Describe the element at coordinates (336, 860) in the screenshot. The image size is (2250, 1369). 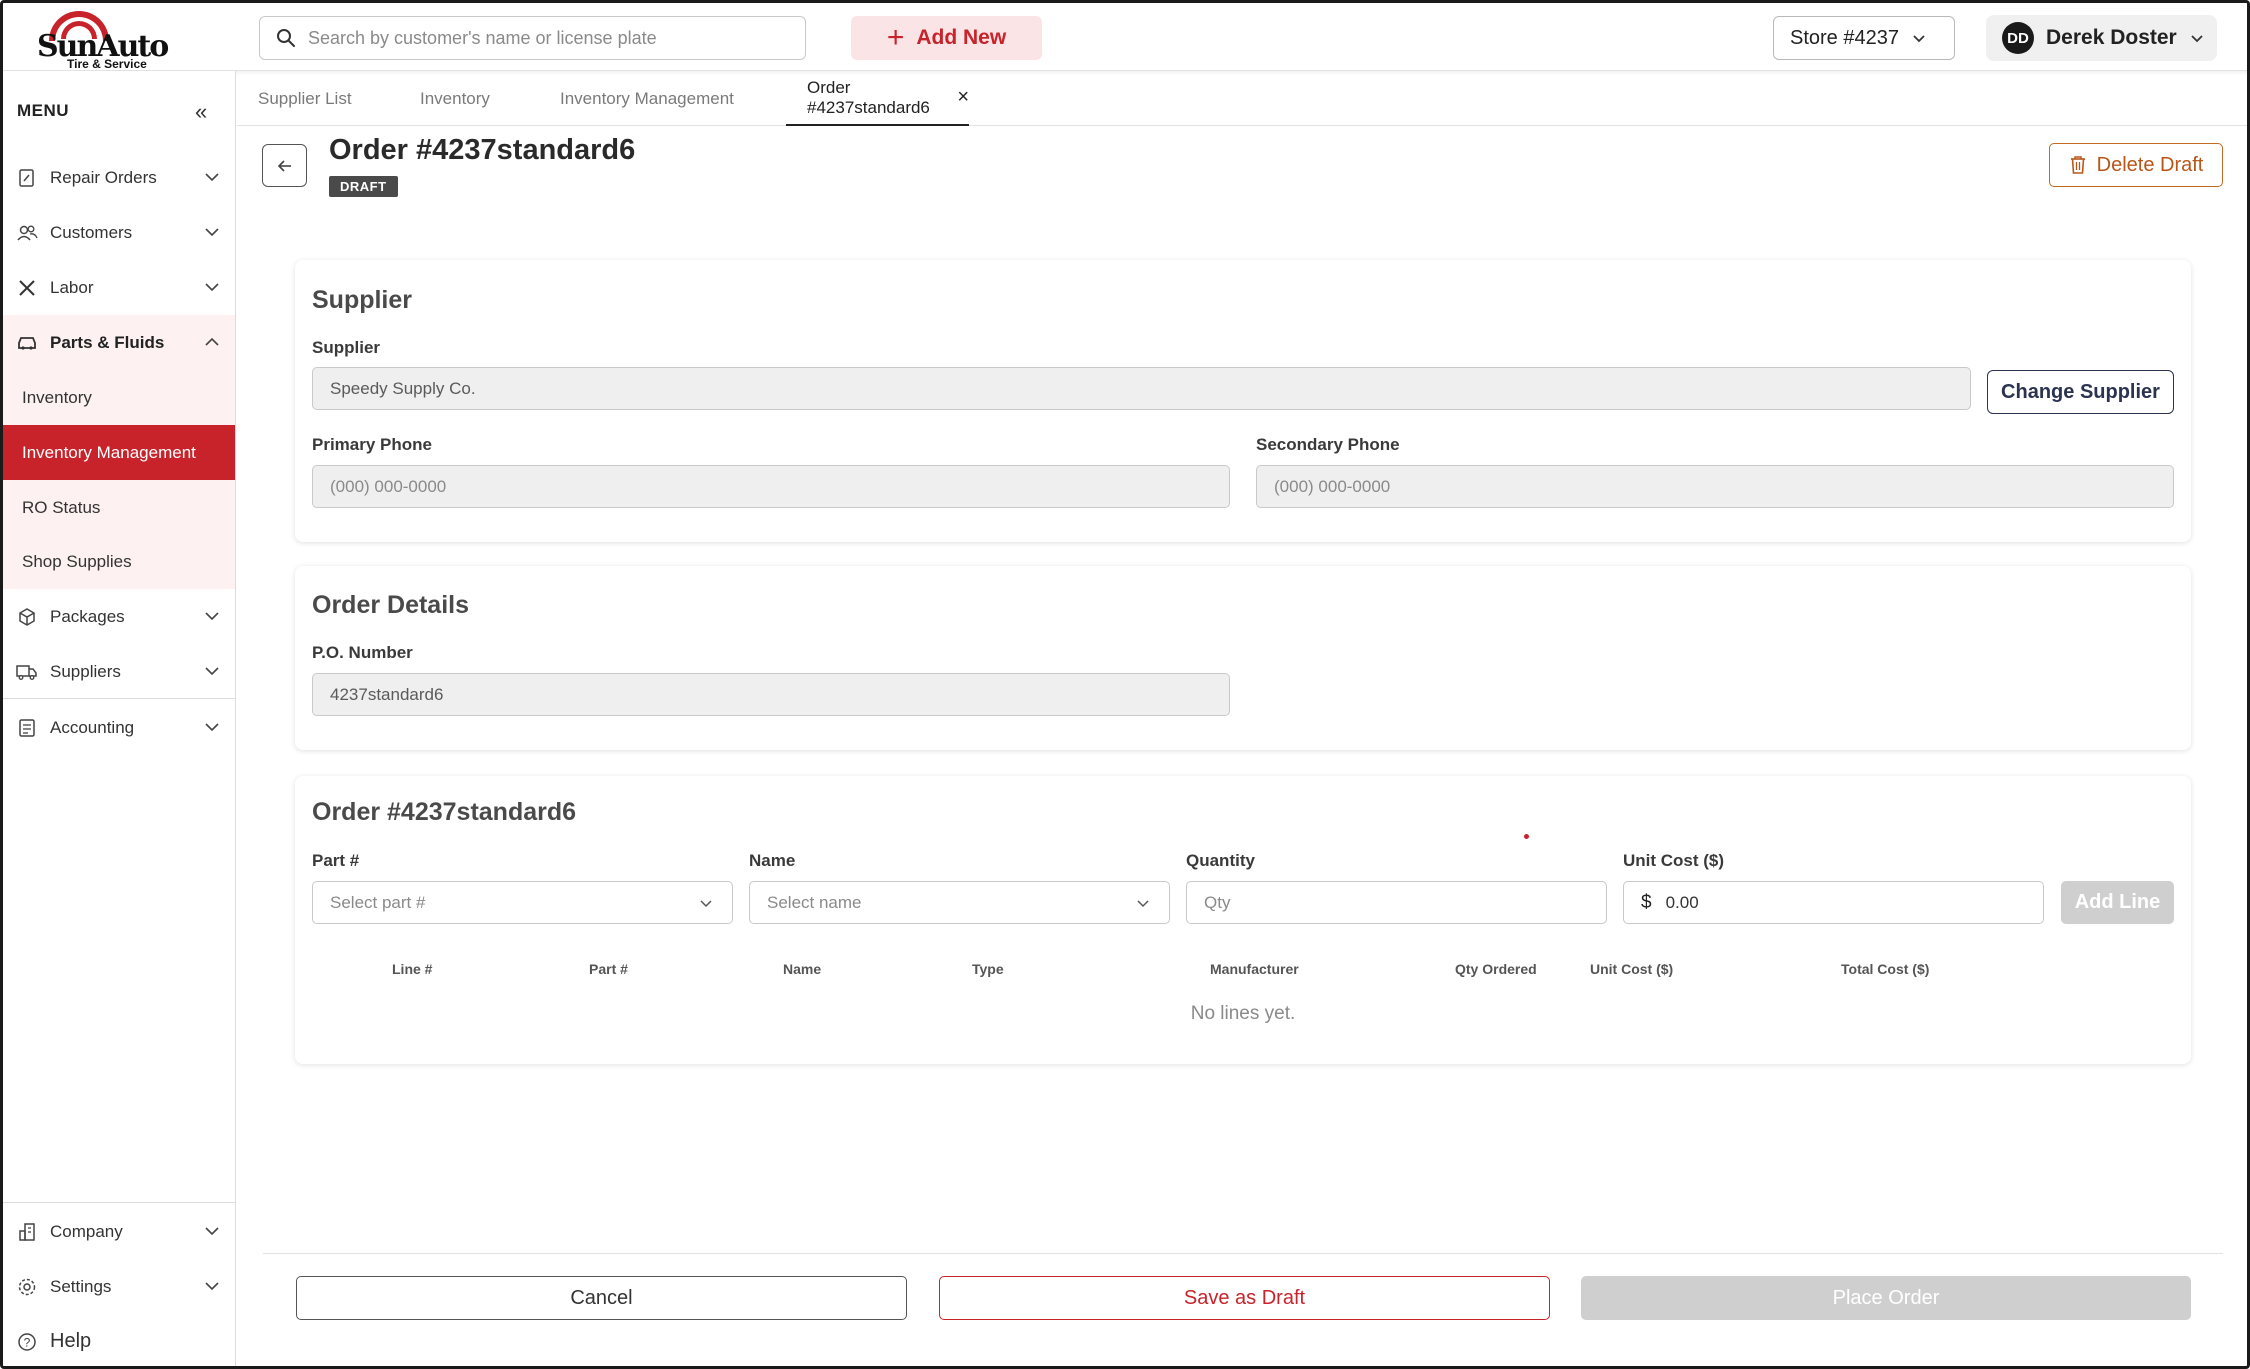
I see `part-number-label: Part #` at that location.